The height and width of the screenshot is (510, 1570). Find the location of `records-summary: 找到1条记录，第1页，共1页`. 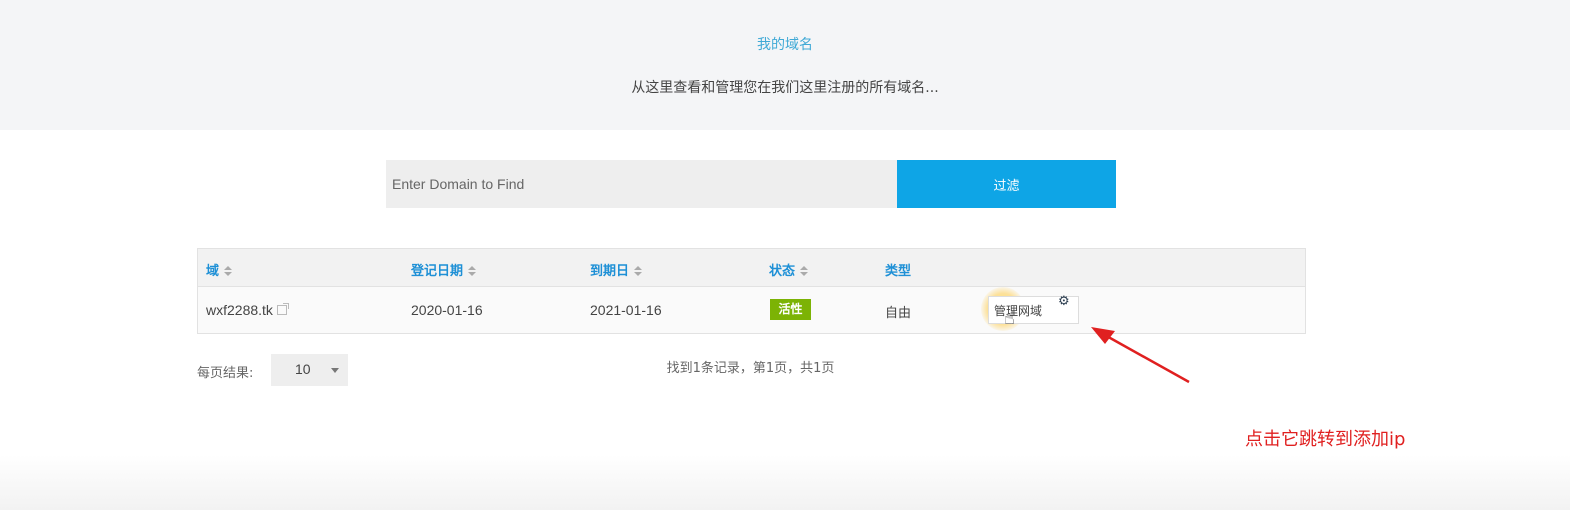

records-summary: 找到1条记录，第1页，共1页 is located at coordinates (750, 368).